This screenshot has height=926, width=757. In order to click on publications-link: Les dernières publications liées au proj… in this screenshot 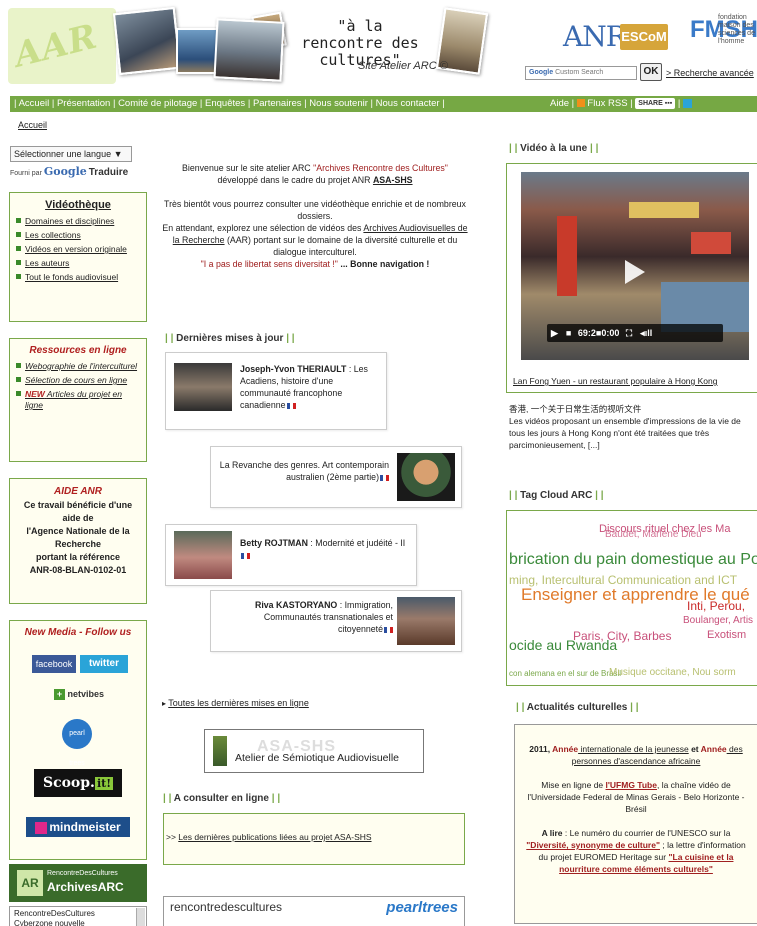, I will do `click(274, 837)`.